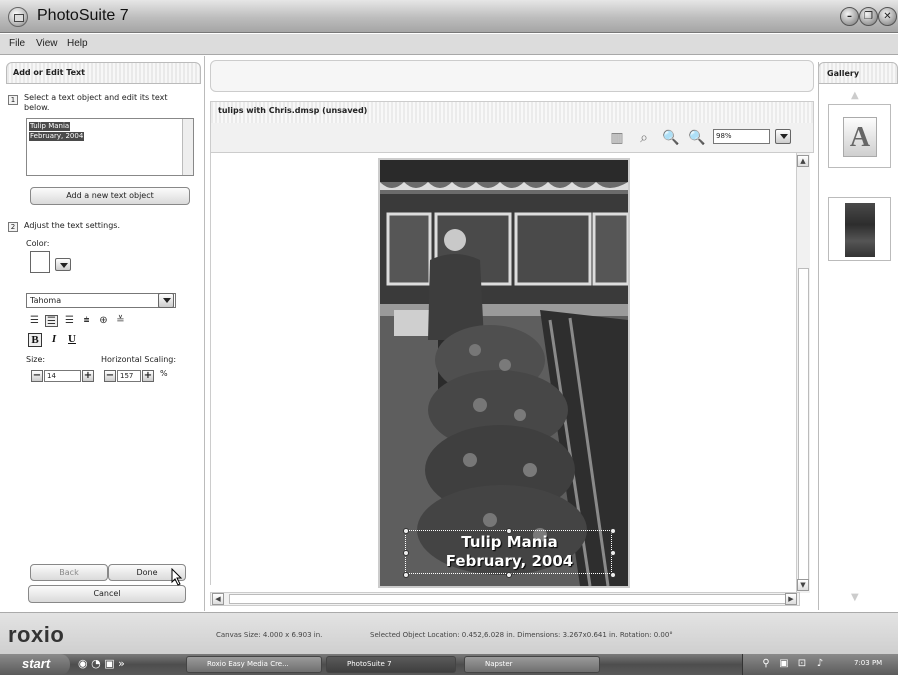  I want to click on horizontal-scrollbar: ◀ ▶, so click(505, 599).